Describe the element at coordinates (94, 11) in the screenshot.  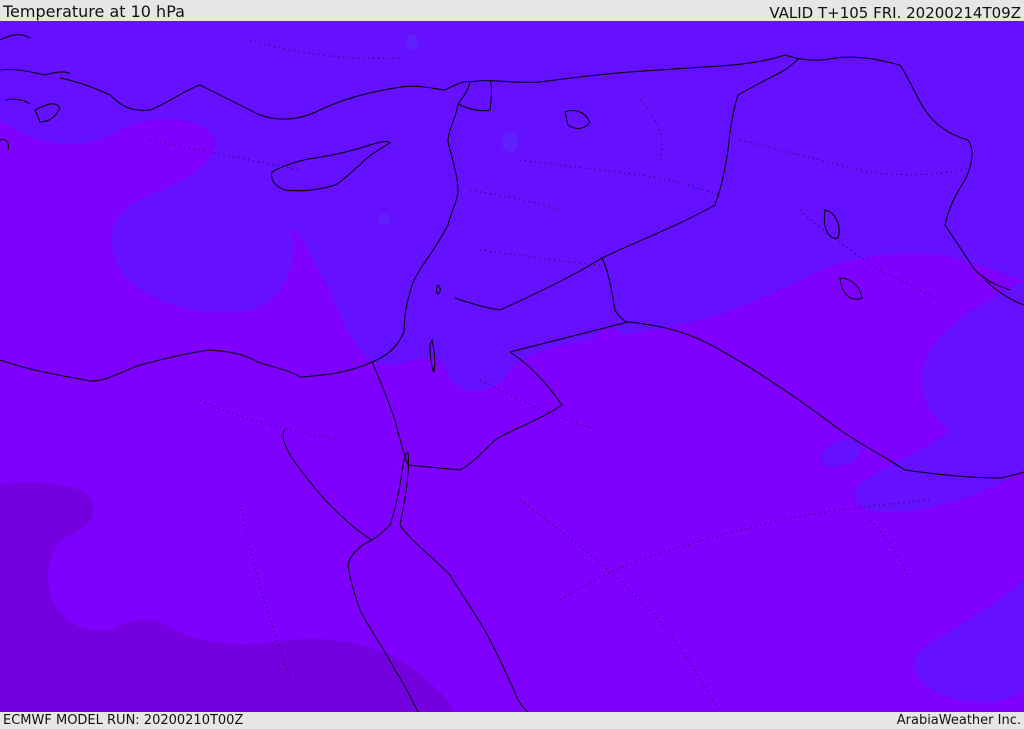
I see `map-title: Temperature at 10 hPa` at that location.